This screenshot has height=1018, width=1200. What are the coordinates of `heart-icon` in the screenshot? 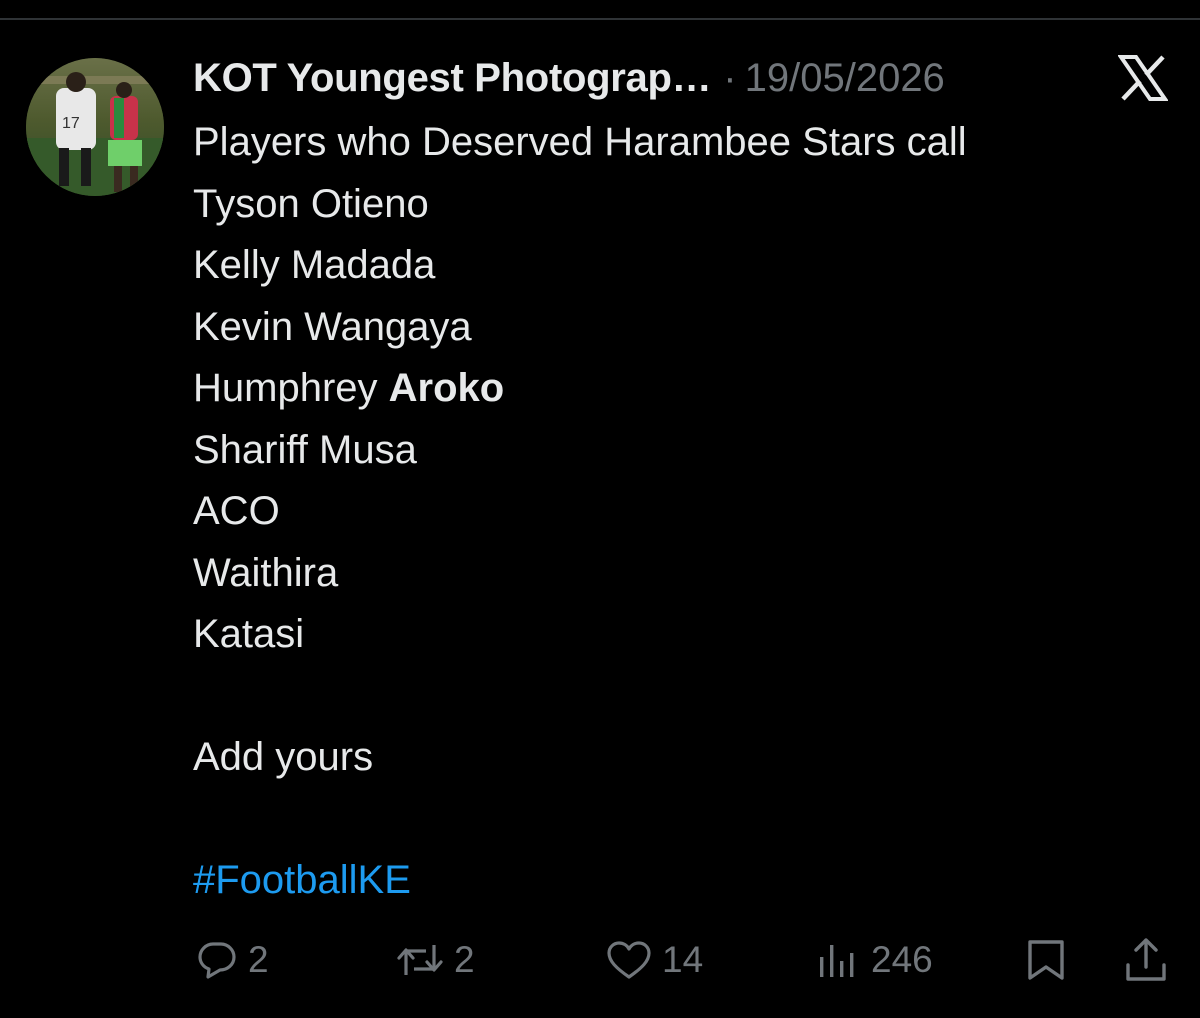 It's located at (629, 960).